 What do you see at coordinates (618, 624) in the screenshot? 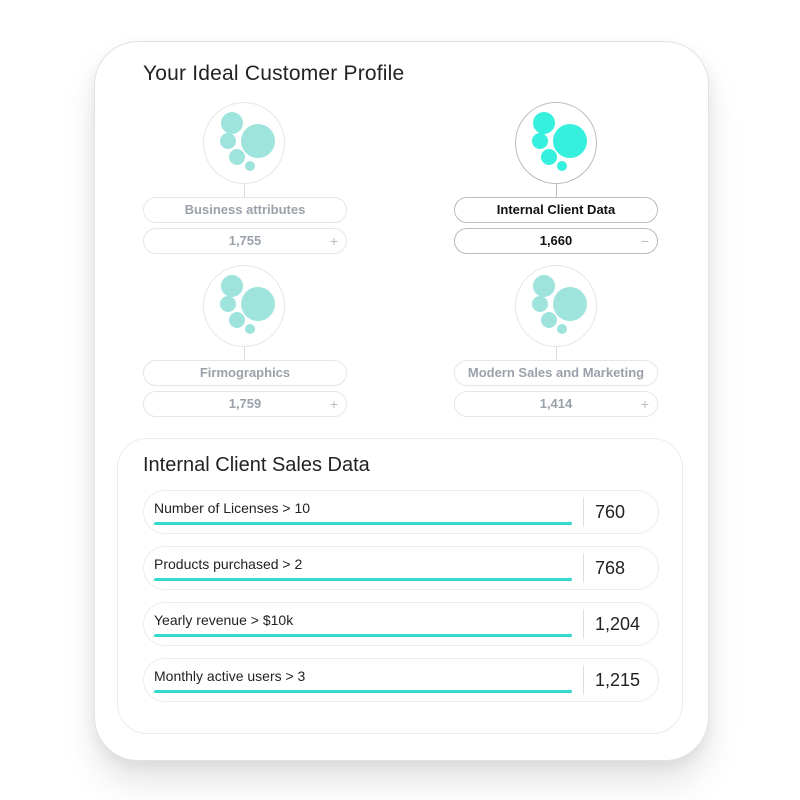
I see `filter-value: 1,204` at bounding box center [618, 624].